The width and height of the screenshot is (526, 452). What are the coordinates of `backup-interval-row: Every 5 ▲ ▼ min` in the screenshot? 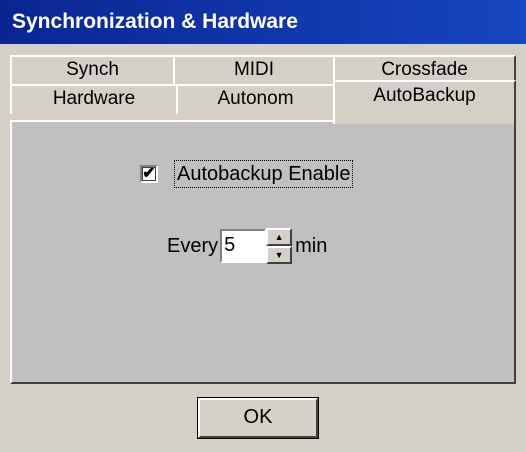 It's located at (247, 246).